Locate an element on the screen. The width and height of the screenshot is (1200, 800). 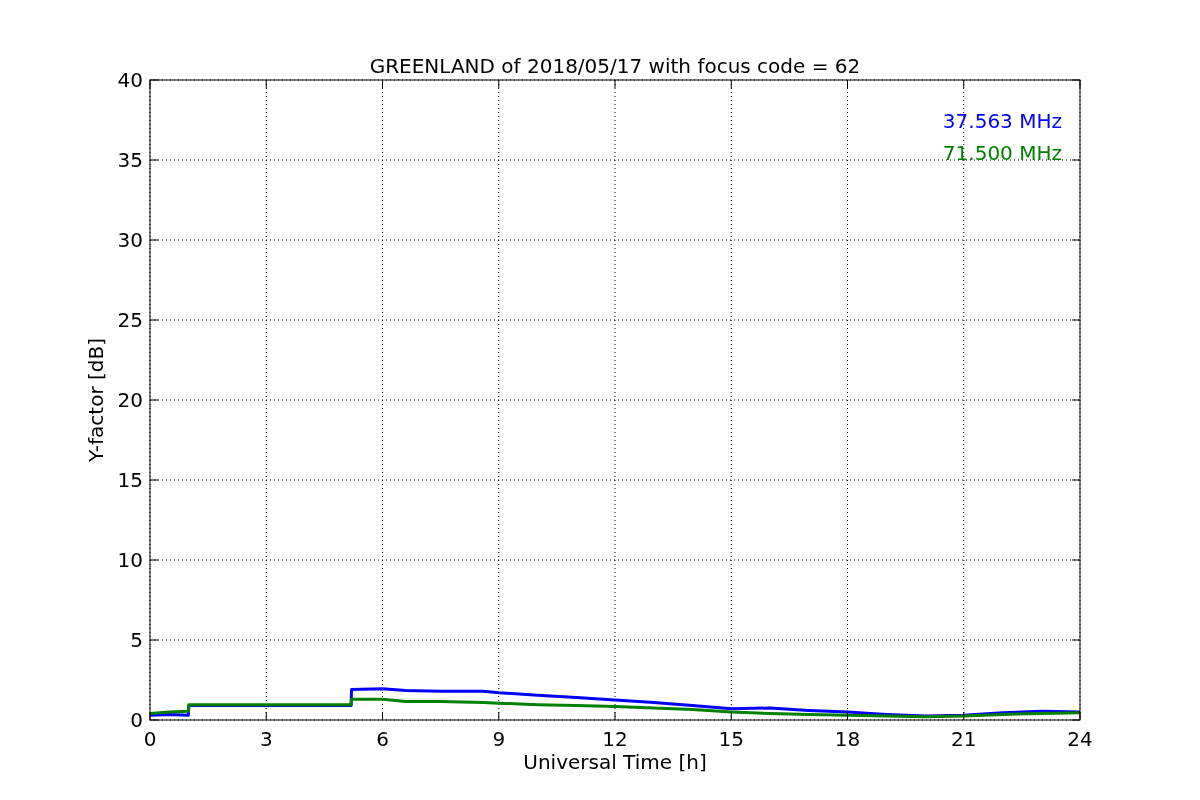
axis-tick-label: 24 is located at coordinates (1080, 739).